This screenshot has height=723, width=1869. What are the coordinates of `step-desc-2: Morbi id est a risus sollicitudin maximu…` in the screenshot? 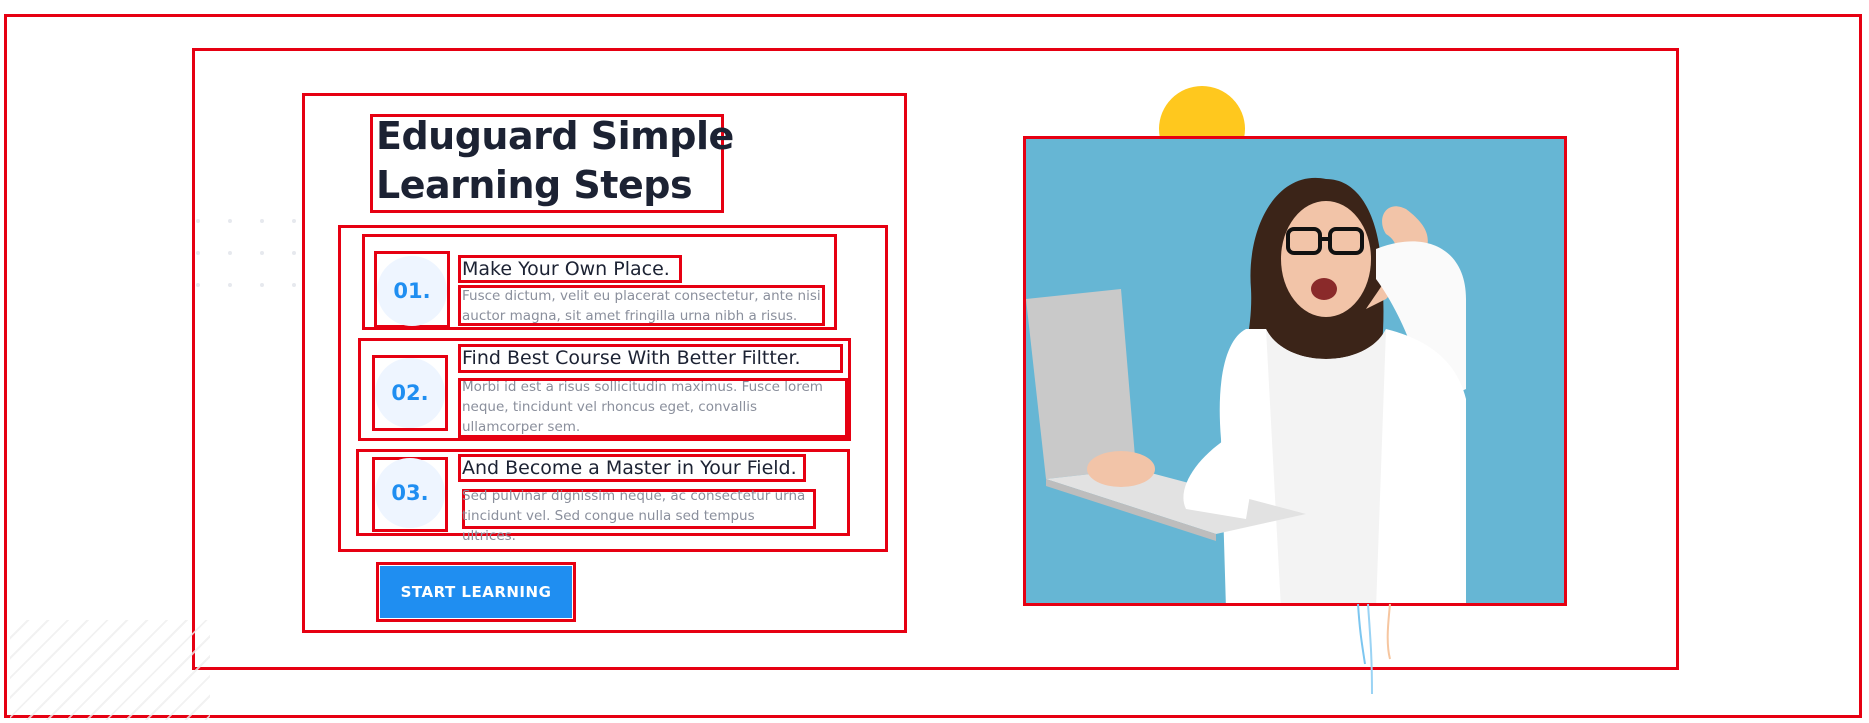 It's located at (652, 407).